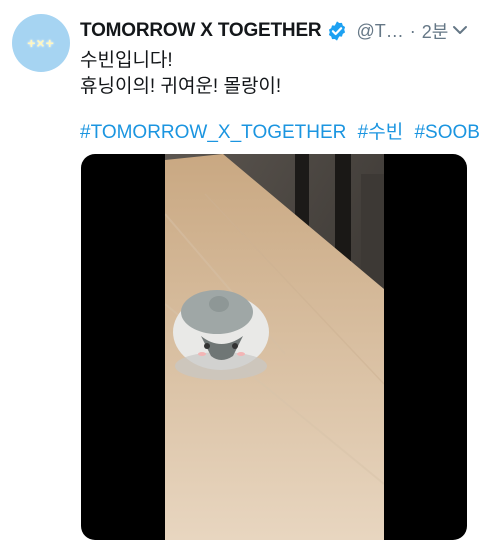 This screenshot has height=544, width=480. What do you see at coordinates (213, 132) in the screenshot?
I see `hashtag-link: #TOMORROW_X_TOGETHER` at bounding box center [213, 132].